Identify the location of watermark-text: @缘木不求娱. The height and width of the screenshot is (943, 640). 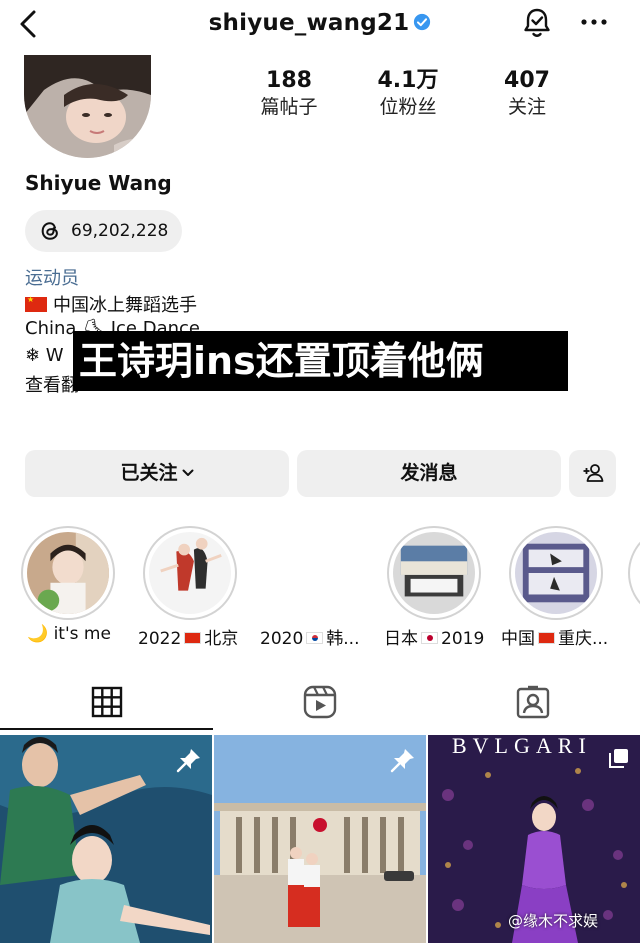
(553, 921).